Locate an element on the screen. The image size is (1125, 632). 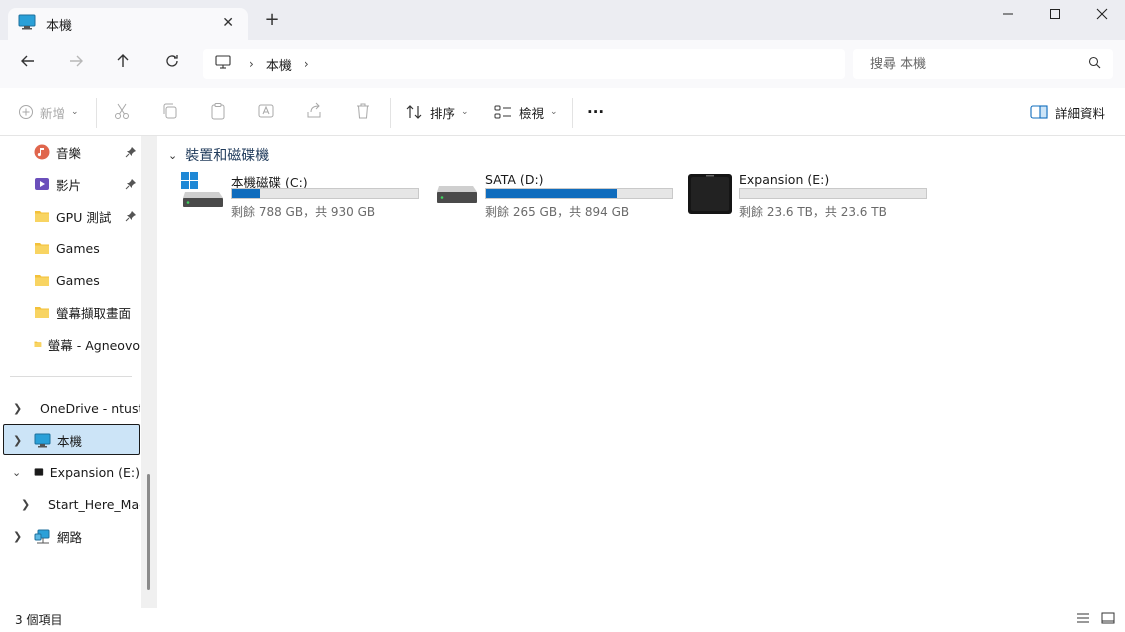
rename-icon is located at coordinates (266, 111).